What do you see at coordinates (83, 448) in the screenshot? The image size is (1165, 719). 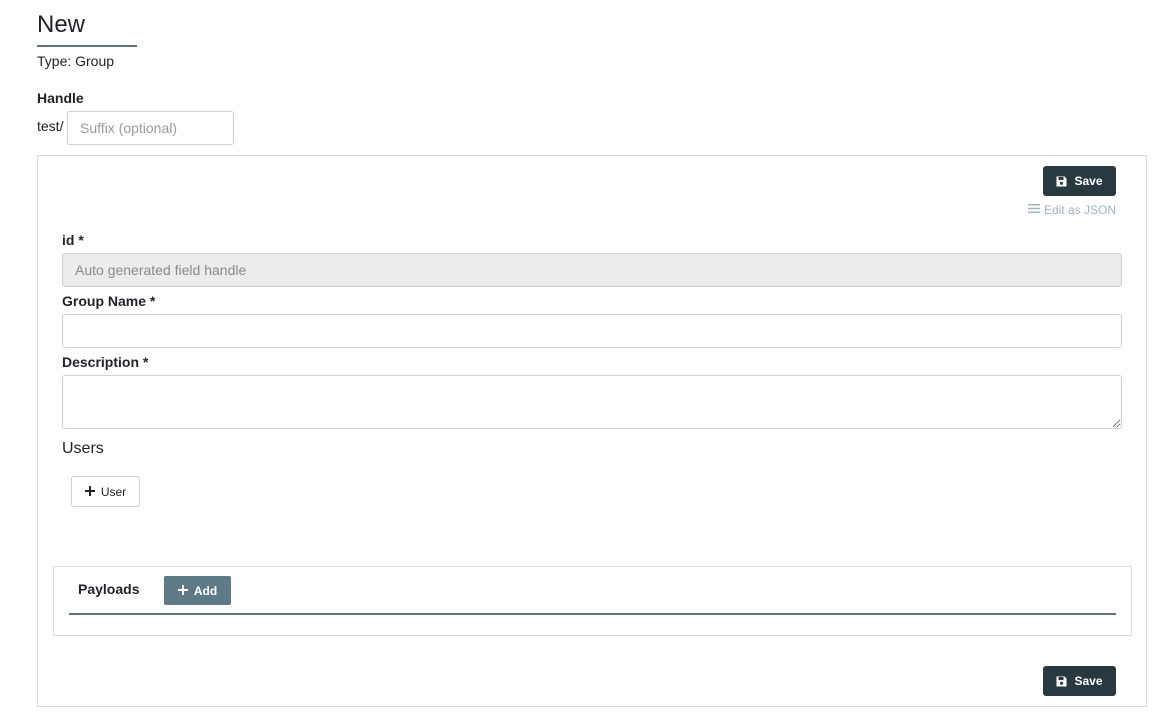 I see `users-heading: Users` at bounding box center [83, 448].